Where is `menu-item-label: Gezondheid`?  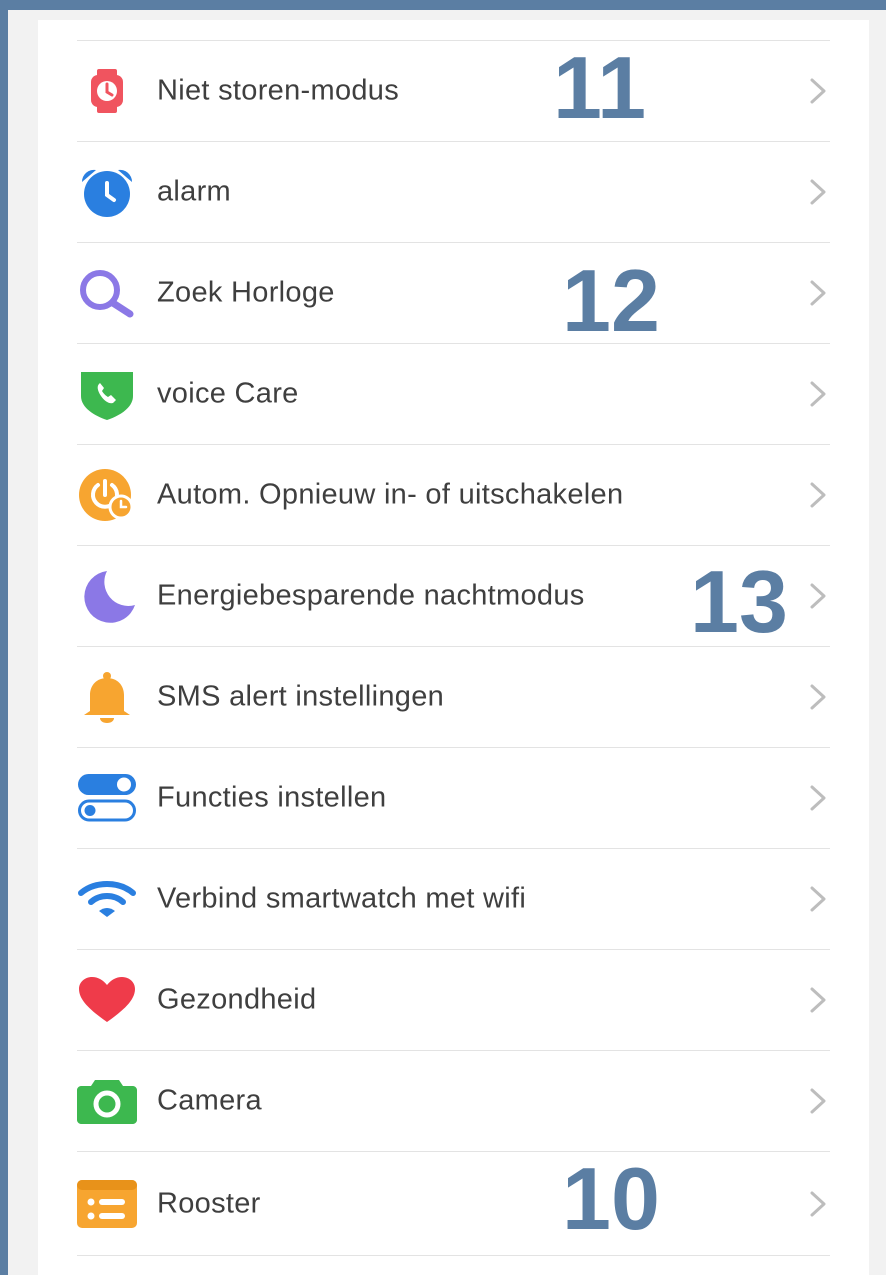 menu-item-label: Gezondheid is located at coordinates (237, 999).